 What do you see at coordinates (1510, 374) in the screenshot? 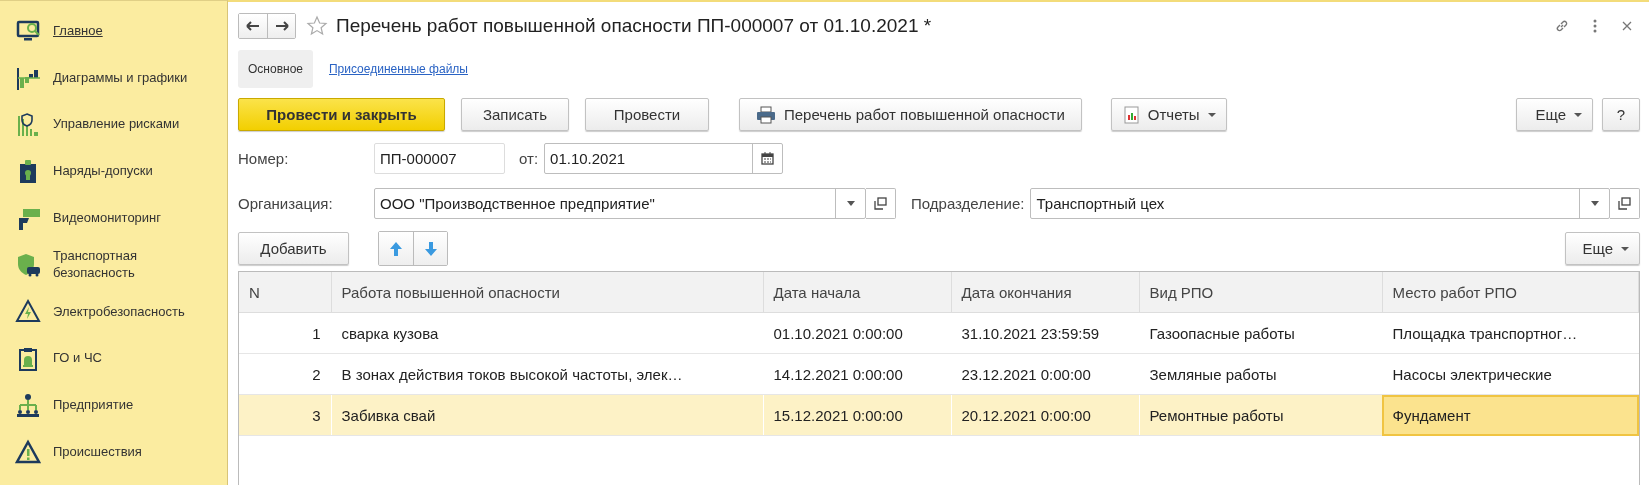
I see `table-cell: Насосы электрические` at bounding box center [1510, 374].